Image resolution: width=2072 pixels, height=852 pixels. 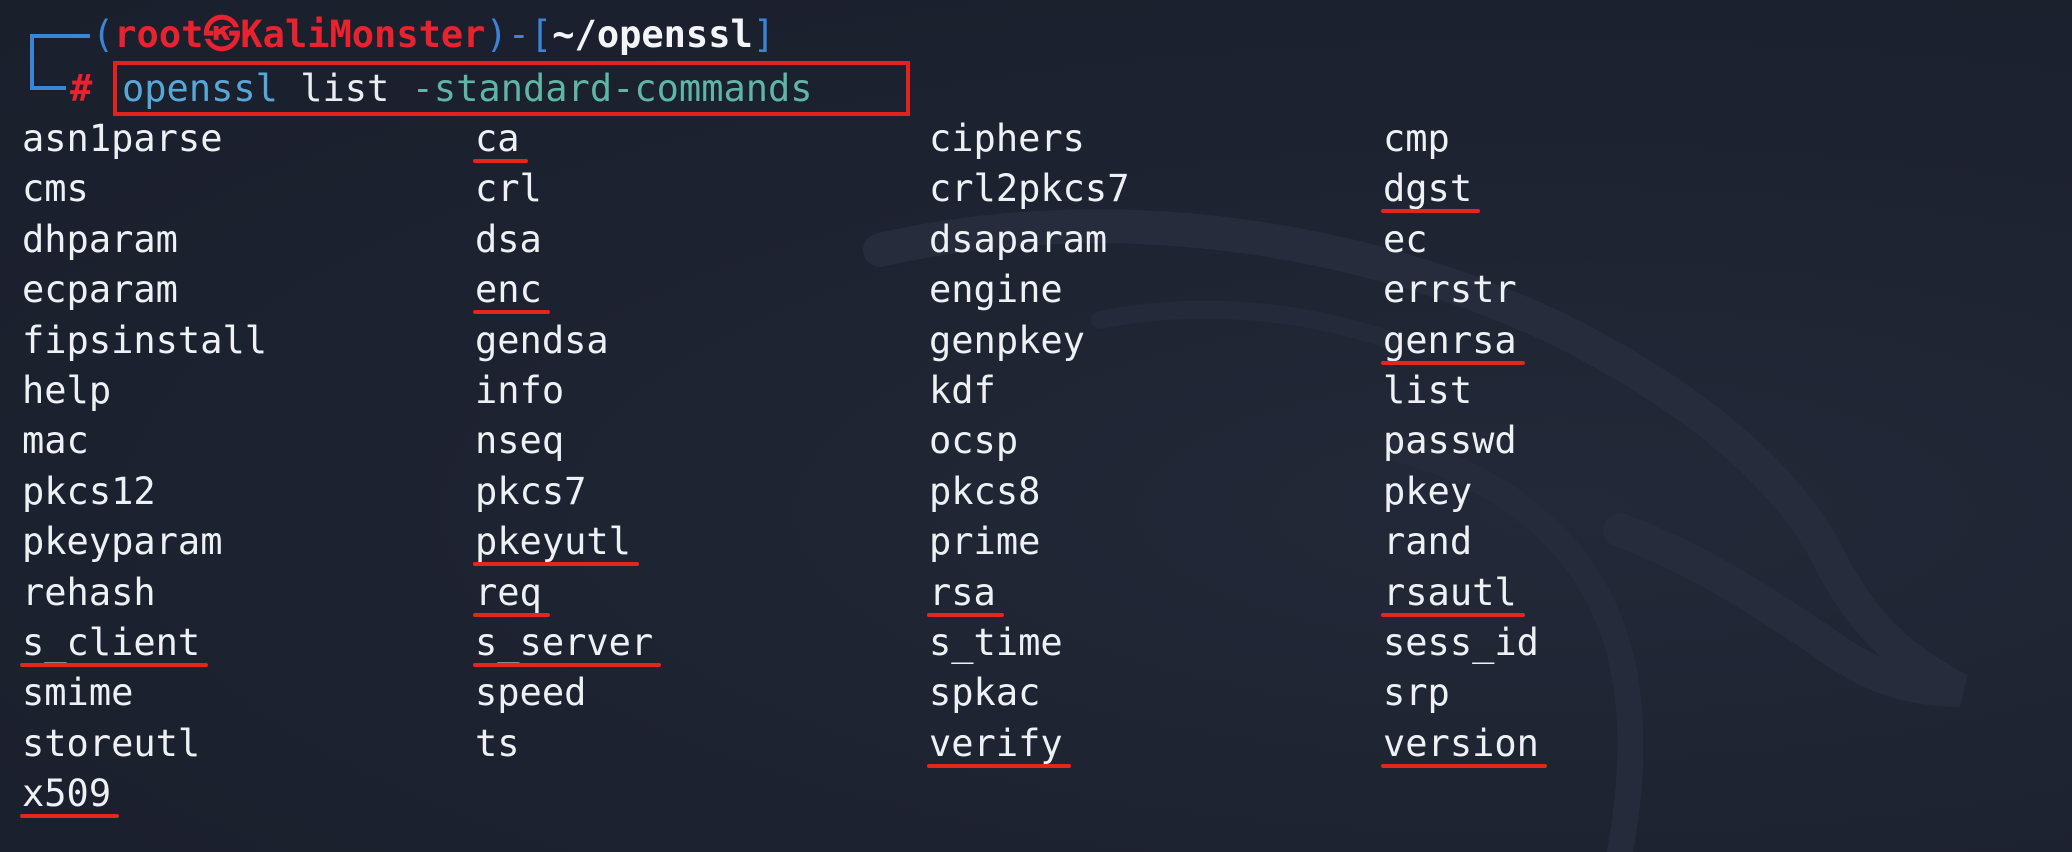 I want to click on command-name: openssl, so click(x=200, y=88).